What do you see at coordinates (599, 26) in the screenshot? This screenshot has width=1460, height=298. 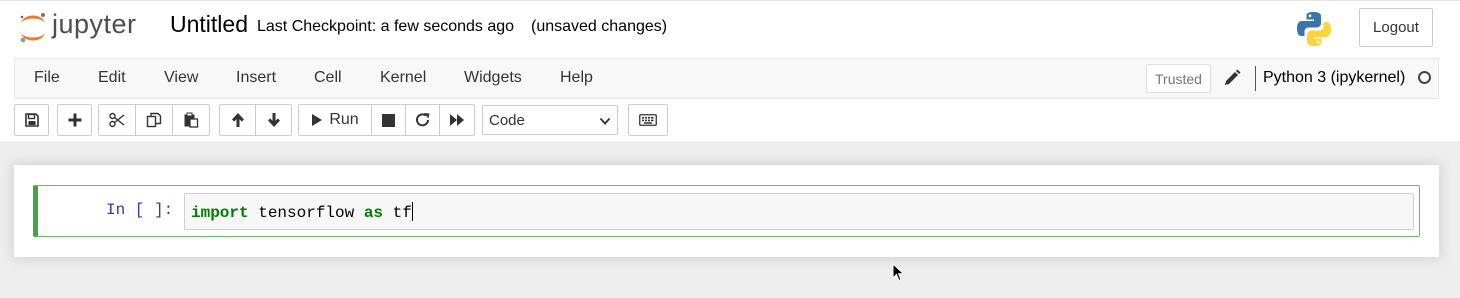 I see `autosave-status: (unsaved changes)` at bounding box center [599, 26].